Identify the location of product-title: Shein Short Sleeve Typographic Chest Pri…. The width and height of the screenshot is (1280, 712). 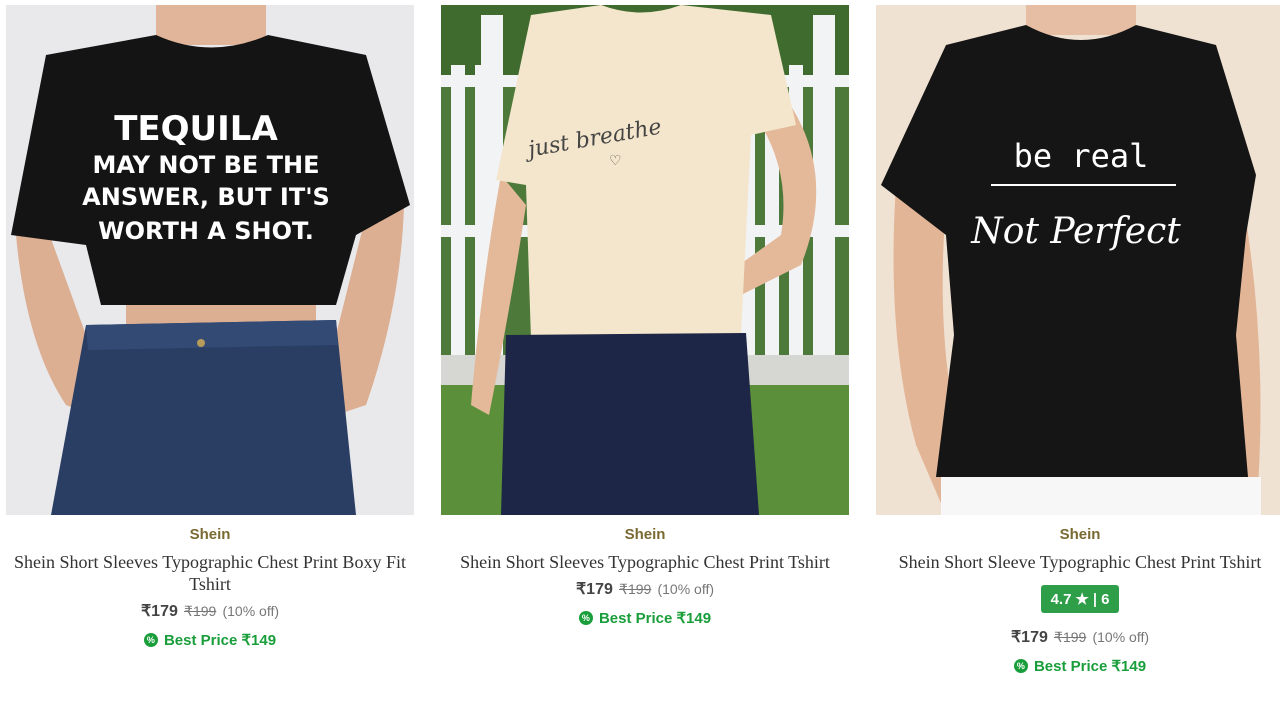
(1080, 562).